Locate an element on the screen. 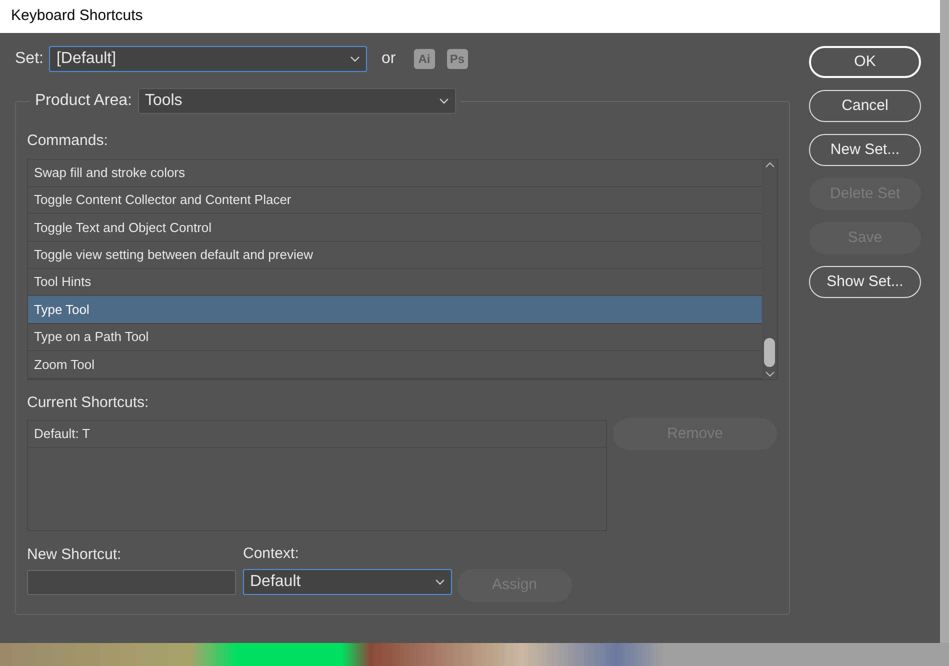 Image resolution: width=949 pixels, height=666 pixels. command-row: Toggle Text and Object Control is located at coordinates (395, 228).